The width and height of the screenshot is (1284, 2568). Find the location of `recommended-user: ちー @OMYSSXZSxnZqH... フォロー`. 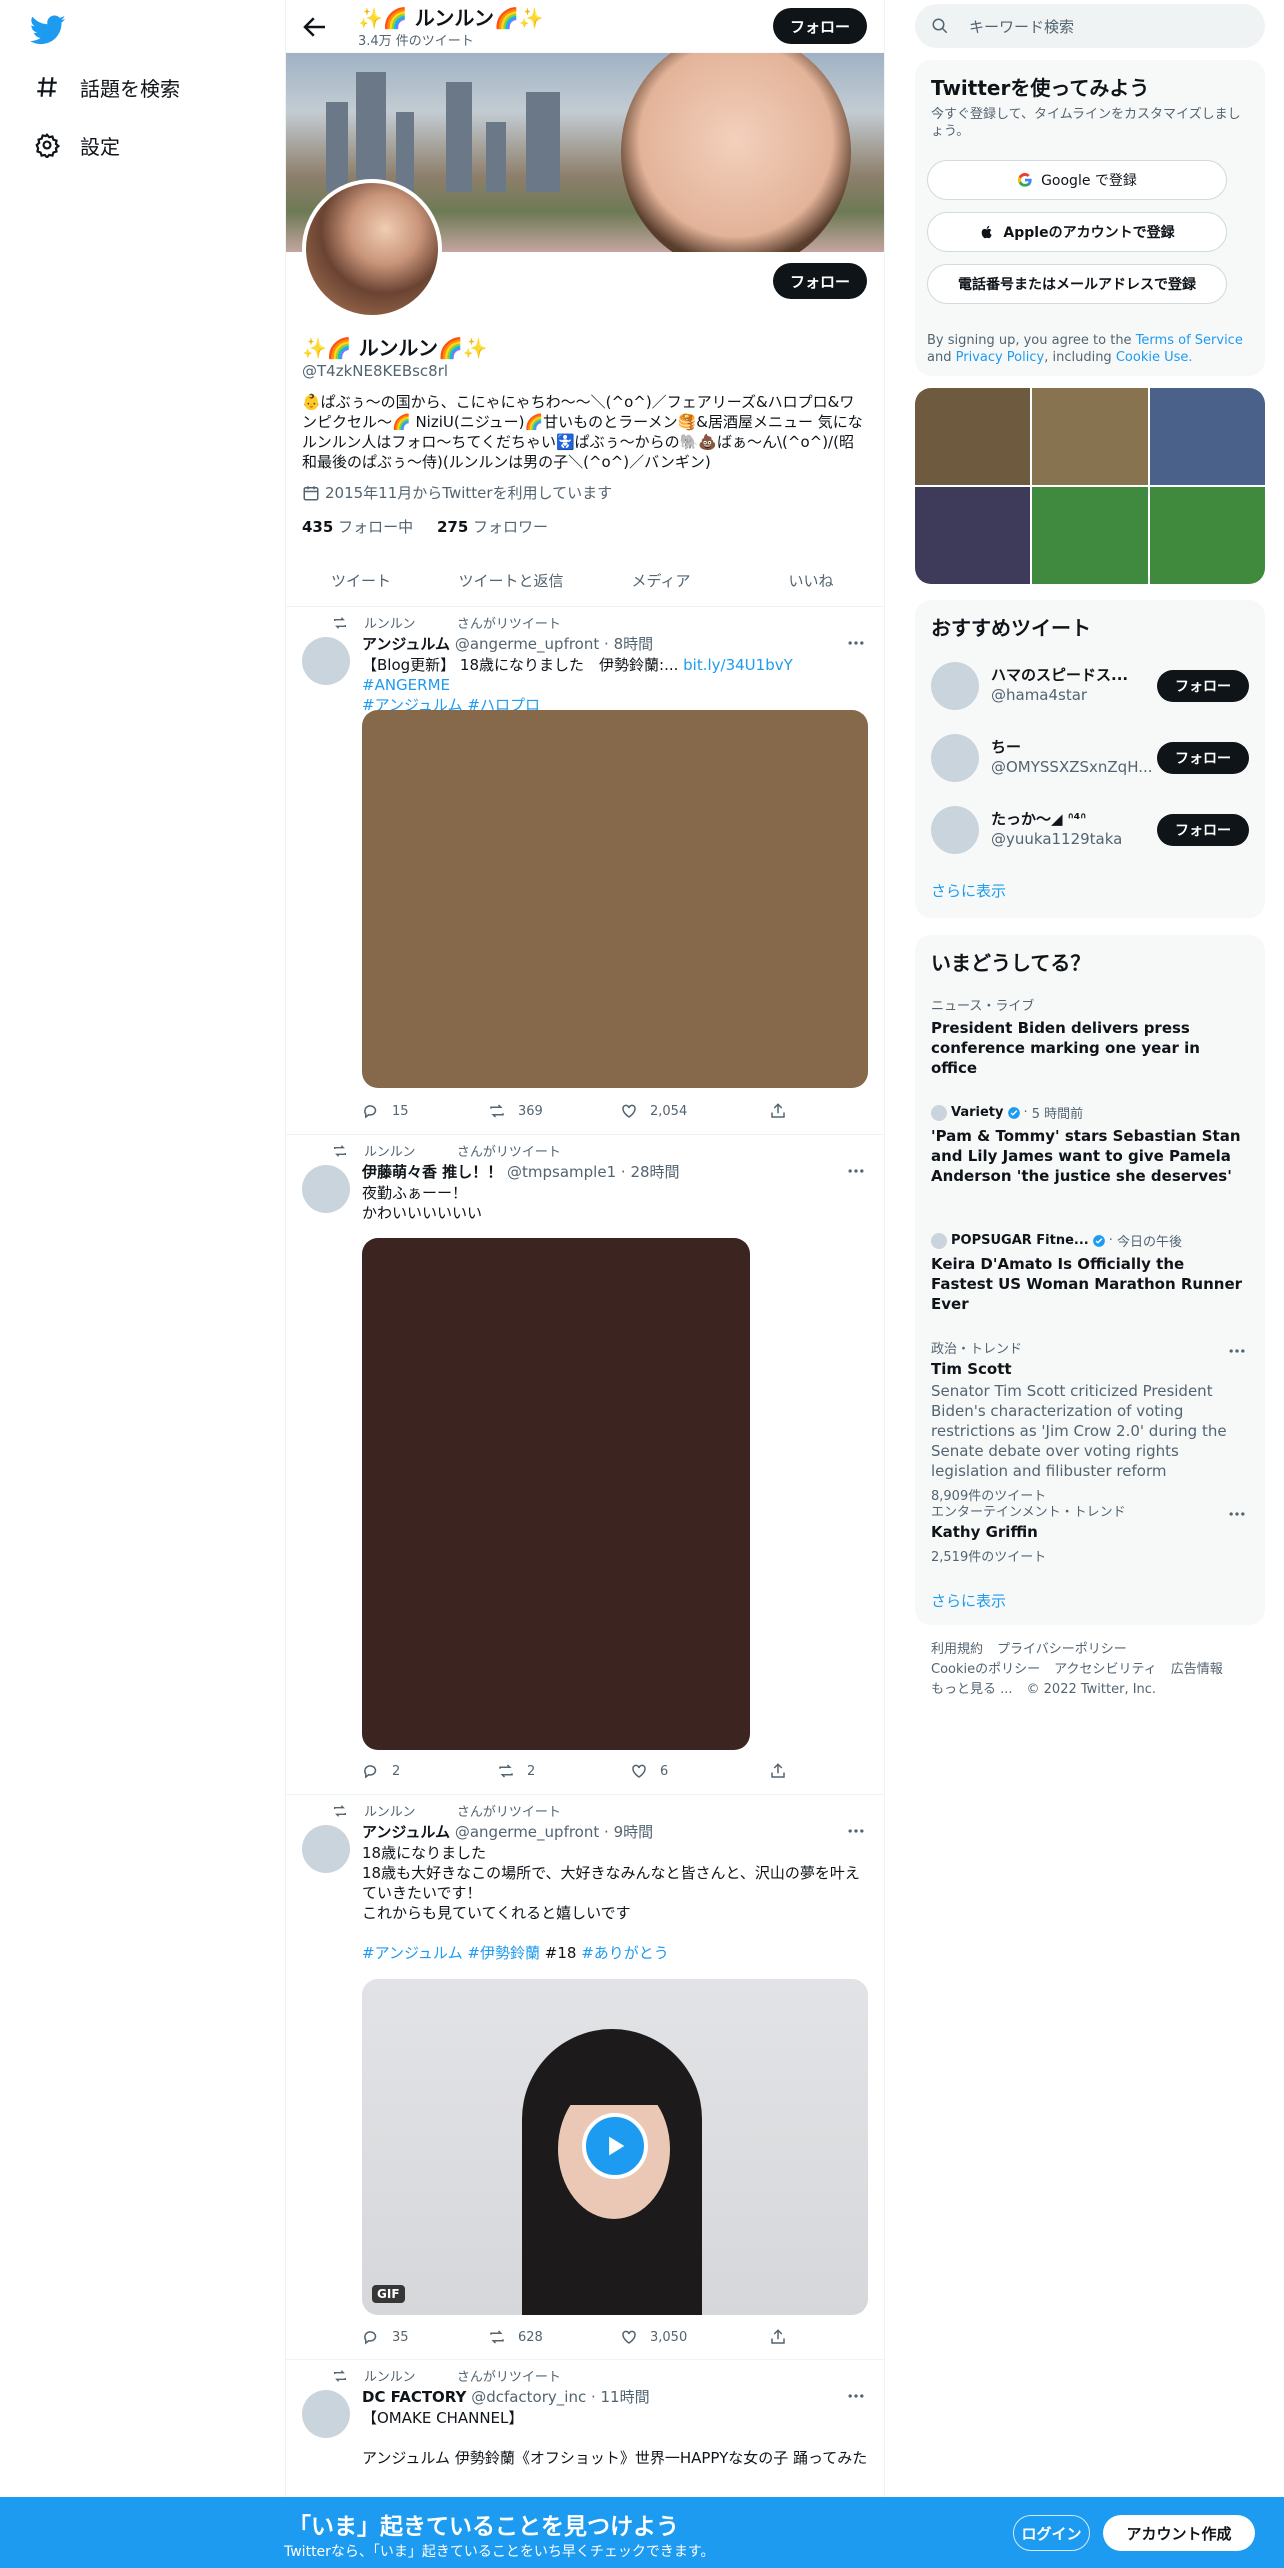

recommended-user: ちー @OMYSSXZSxnZqH... フォロー is located at coordinates (1090, 758).